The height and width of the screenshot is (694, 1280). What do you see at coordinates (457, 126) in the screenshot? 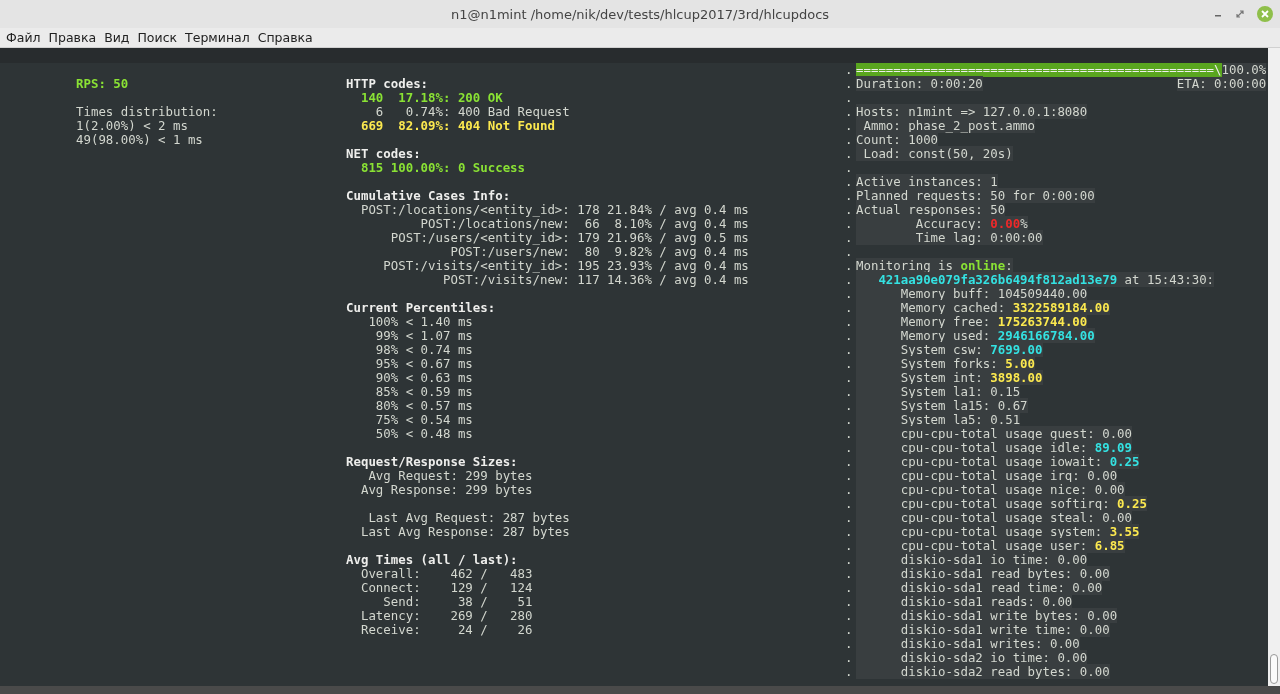
I see `terminal-line: 669 82.09%: 404 Not Found` at bounding box center [457, 126].